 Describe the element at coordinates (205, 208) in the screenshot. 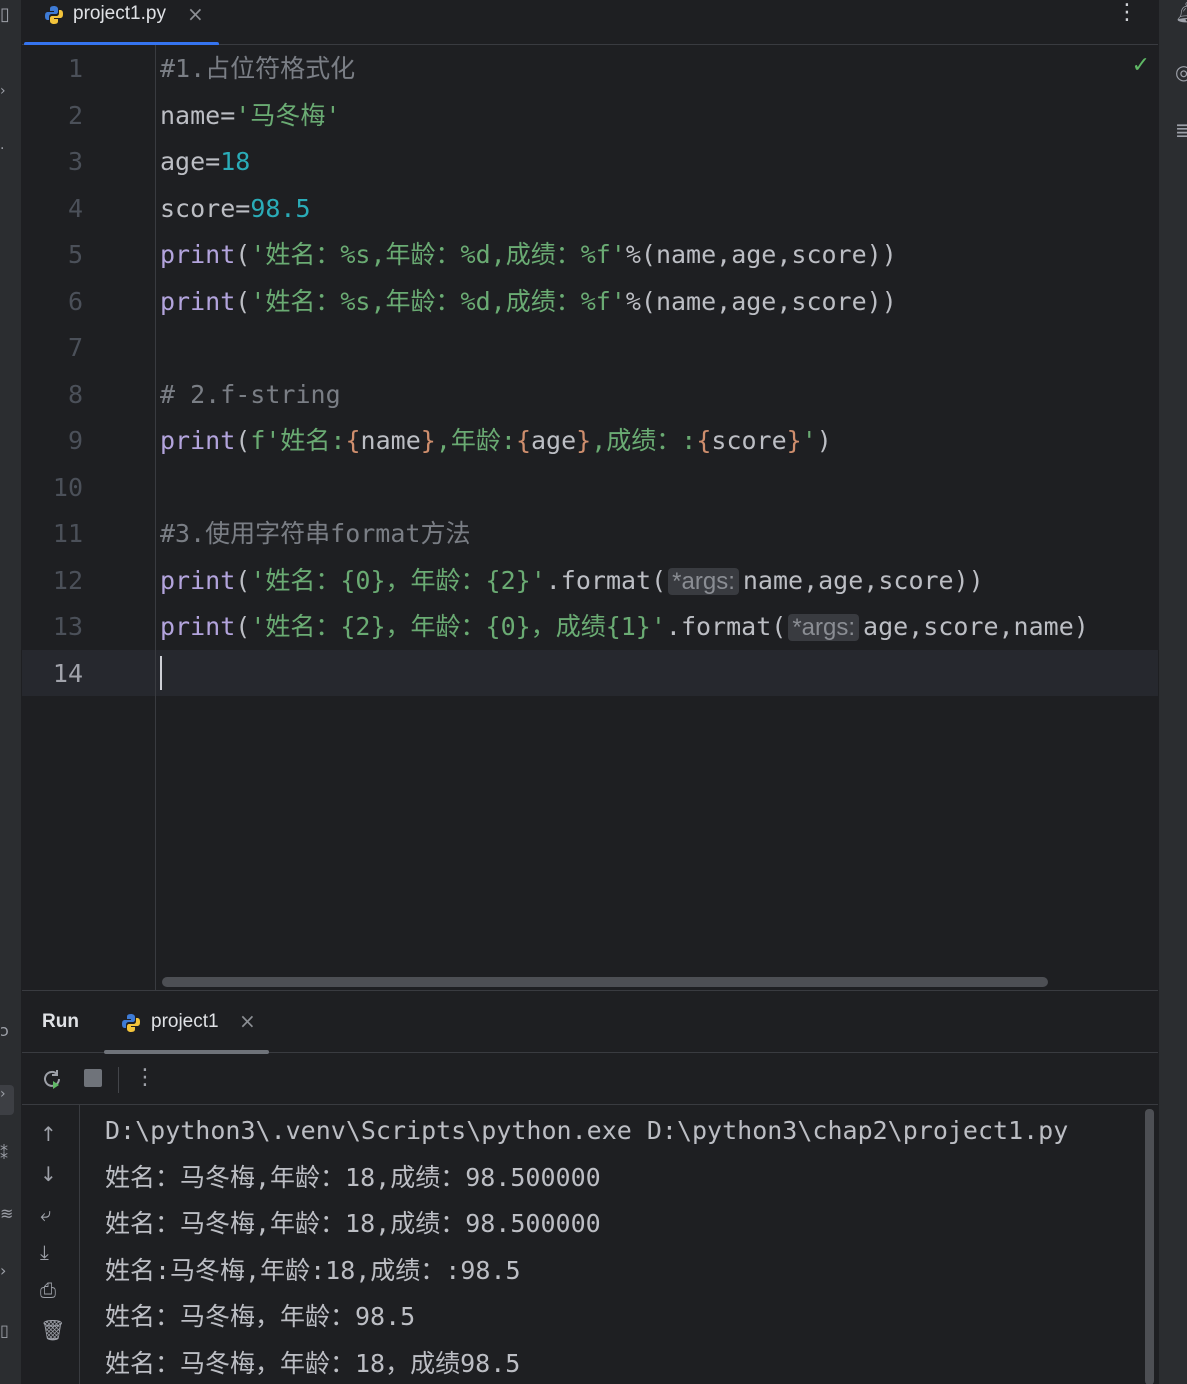

I see `code-token: score=` at that location.